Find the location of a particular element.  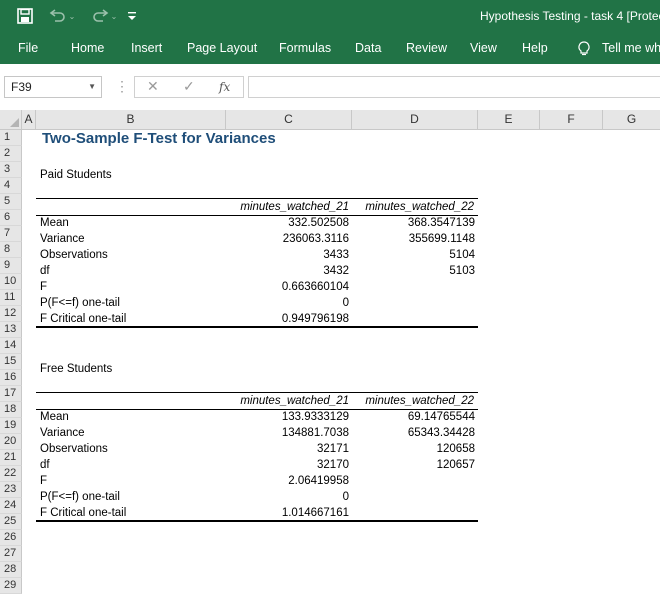

free-header-d: minutes_watched_22 is located at coordinates (413, 401).